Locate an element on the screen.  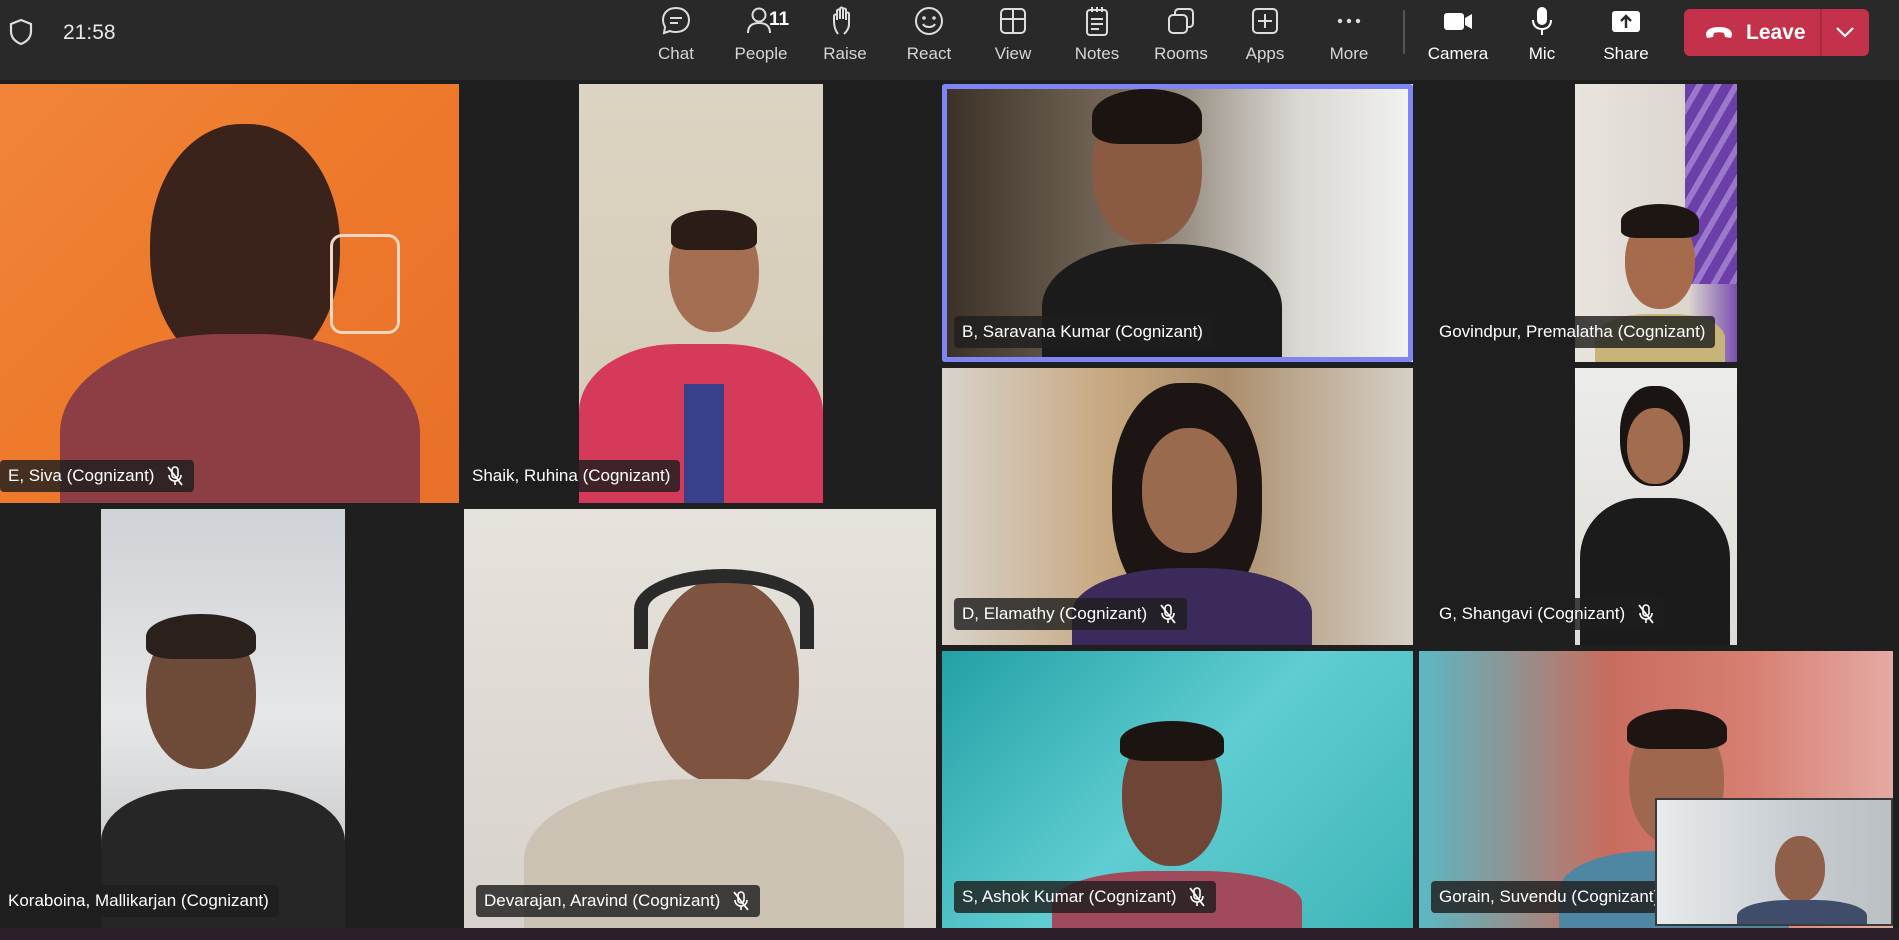
participant-tile-aravind: Devarajan, Aravind (Cognizant) is located at coordinates (700, 718).